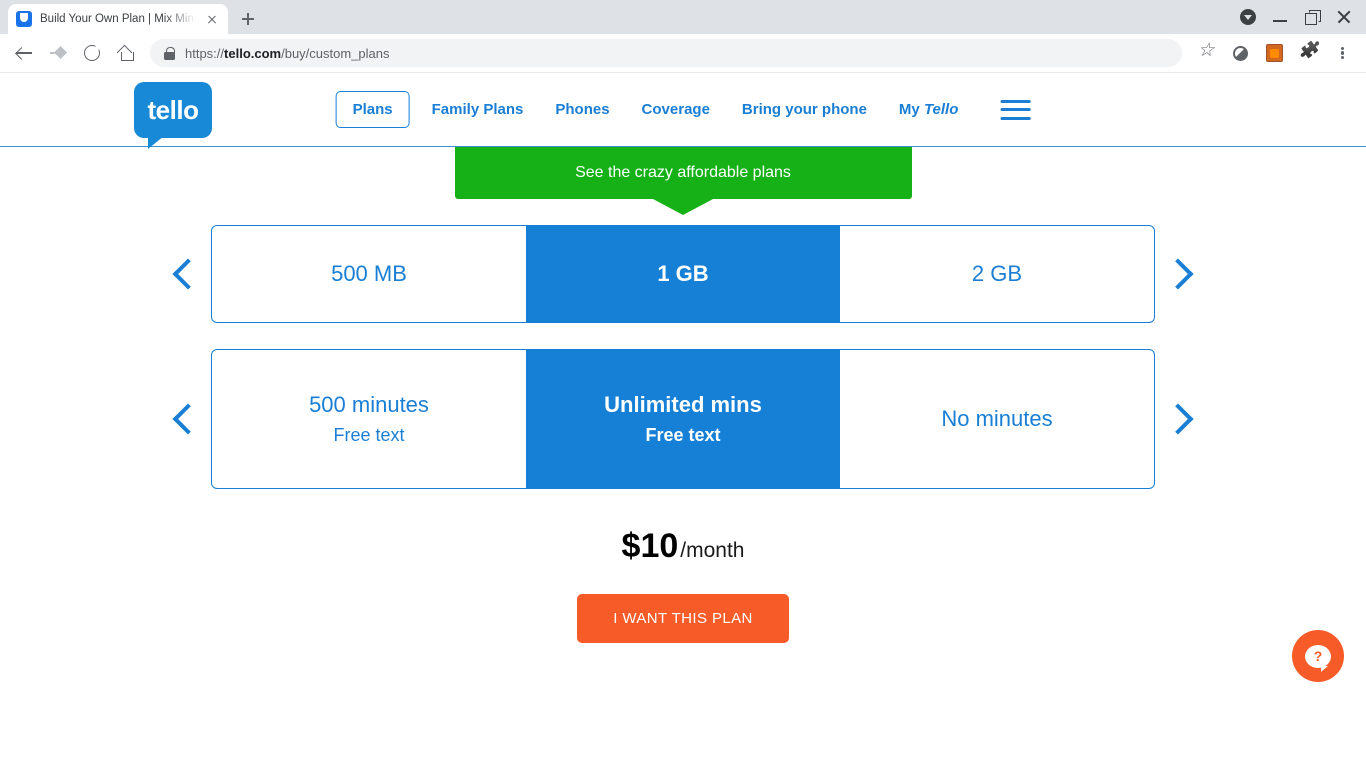 Image resolution: width=1366 pixels, height=768 pixels. What do you see at coordinates (205, 53) in the screenshot?
I see `url-scheme: https://` at bounding box center [205, 53].